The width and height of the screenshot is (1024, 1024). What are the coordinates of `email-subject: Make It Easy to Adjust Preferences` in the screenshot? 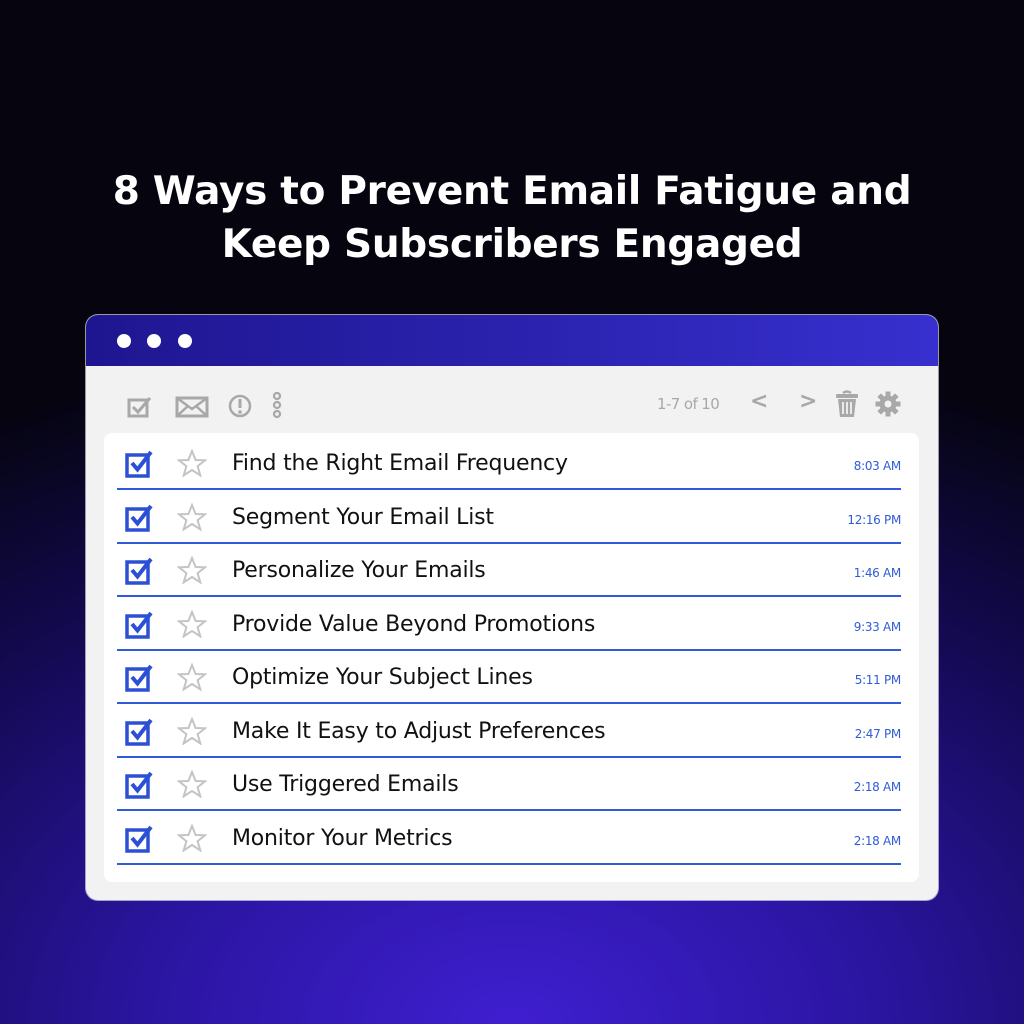 It's located at (419, 731).